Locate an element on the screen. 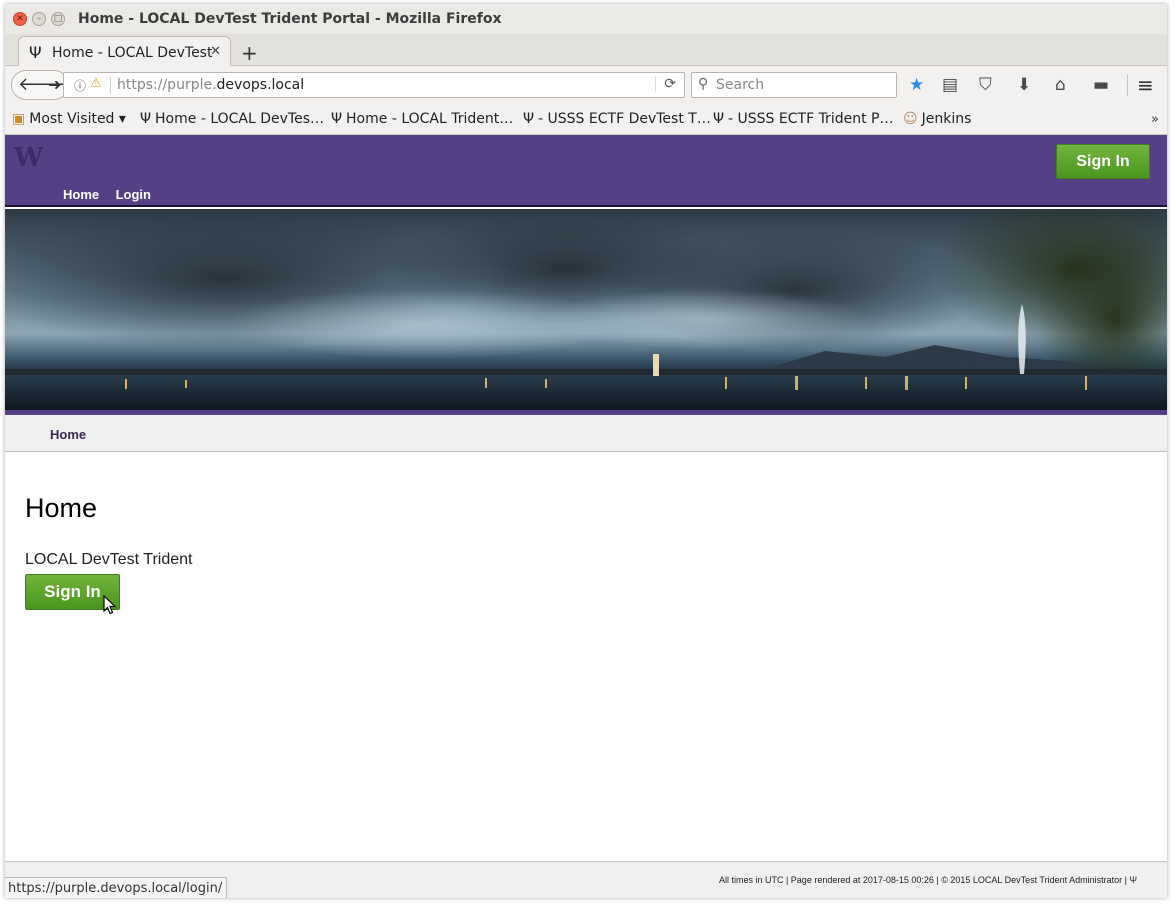 The height and width of the screenshot is (905, 1175). search-placeholder: Search is located at coordinates (740, 85).